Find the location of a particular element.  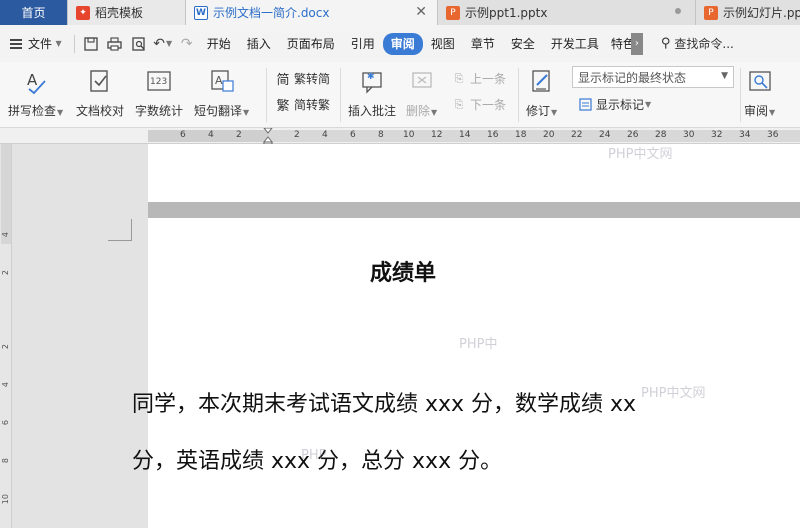

track-changes-icon is located at coordinates (542, 82).